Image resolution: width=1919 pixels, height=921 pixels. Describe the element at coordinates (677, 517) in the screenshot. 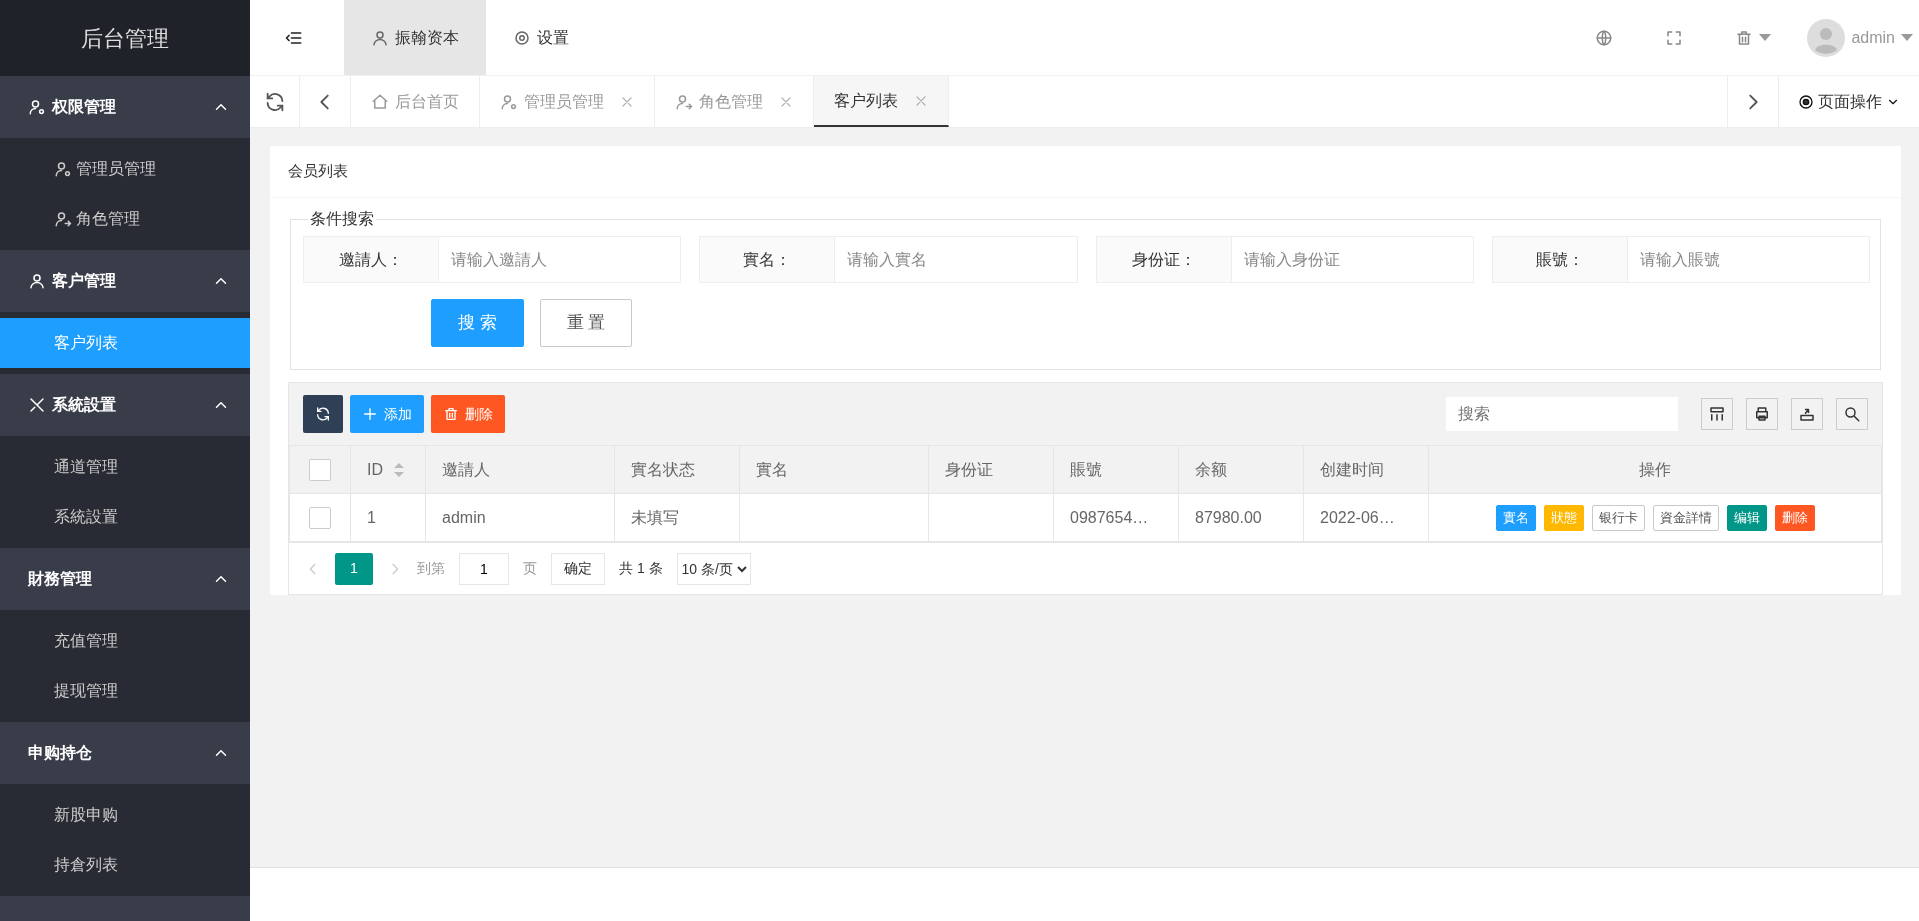

I see `table-cell: 未填写` at that location.